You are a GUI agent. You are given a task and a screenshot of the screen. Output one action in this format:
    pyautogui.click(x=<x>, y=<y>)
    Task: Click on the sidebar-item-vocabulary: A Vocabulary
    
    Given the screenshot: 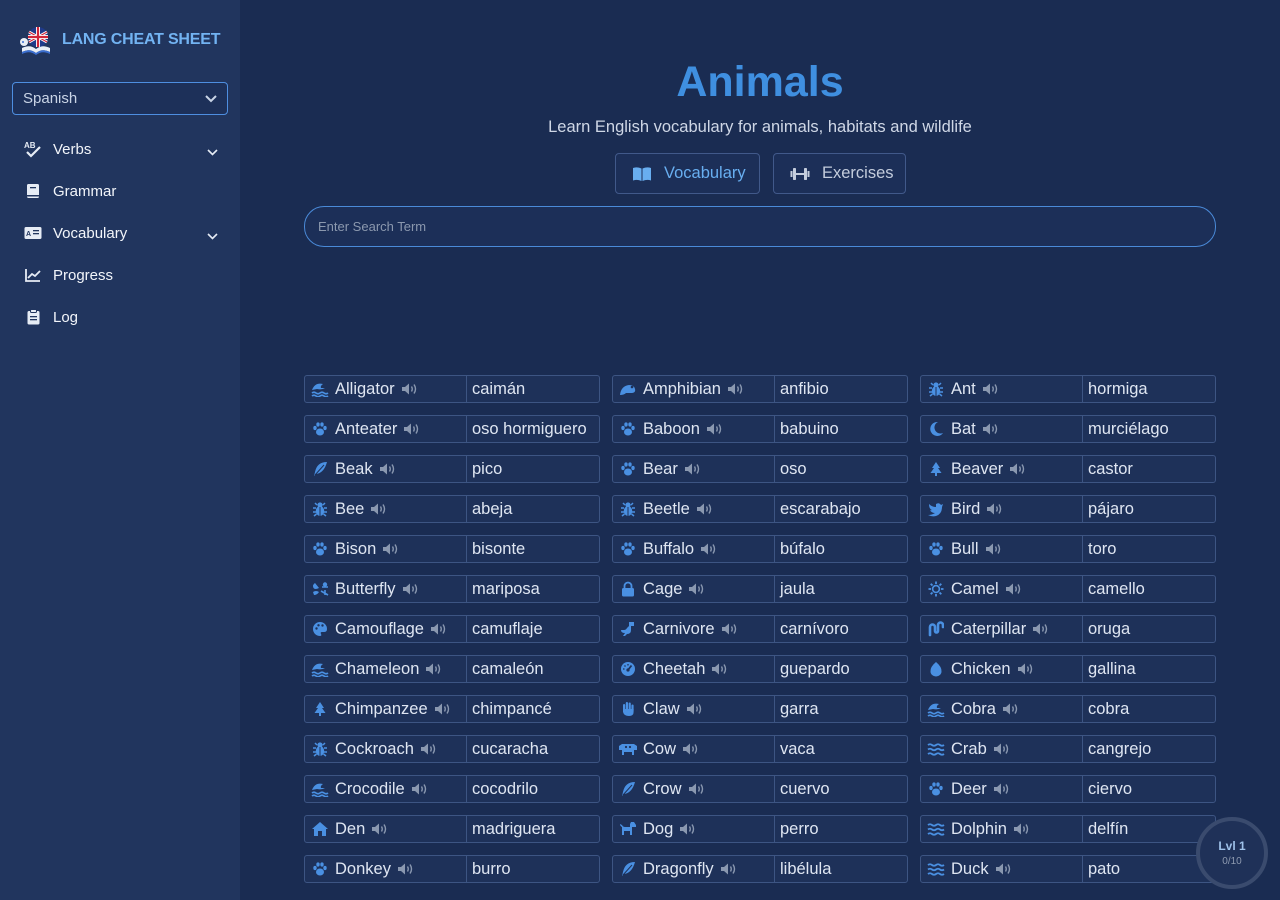 What is the action you would take?
    pyautogui.click(x=120, y=233)
    